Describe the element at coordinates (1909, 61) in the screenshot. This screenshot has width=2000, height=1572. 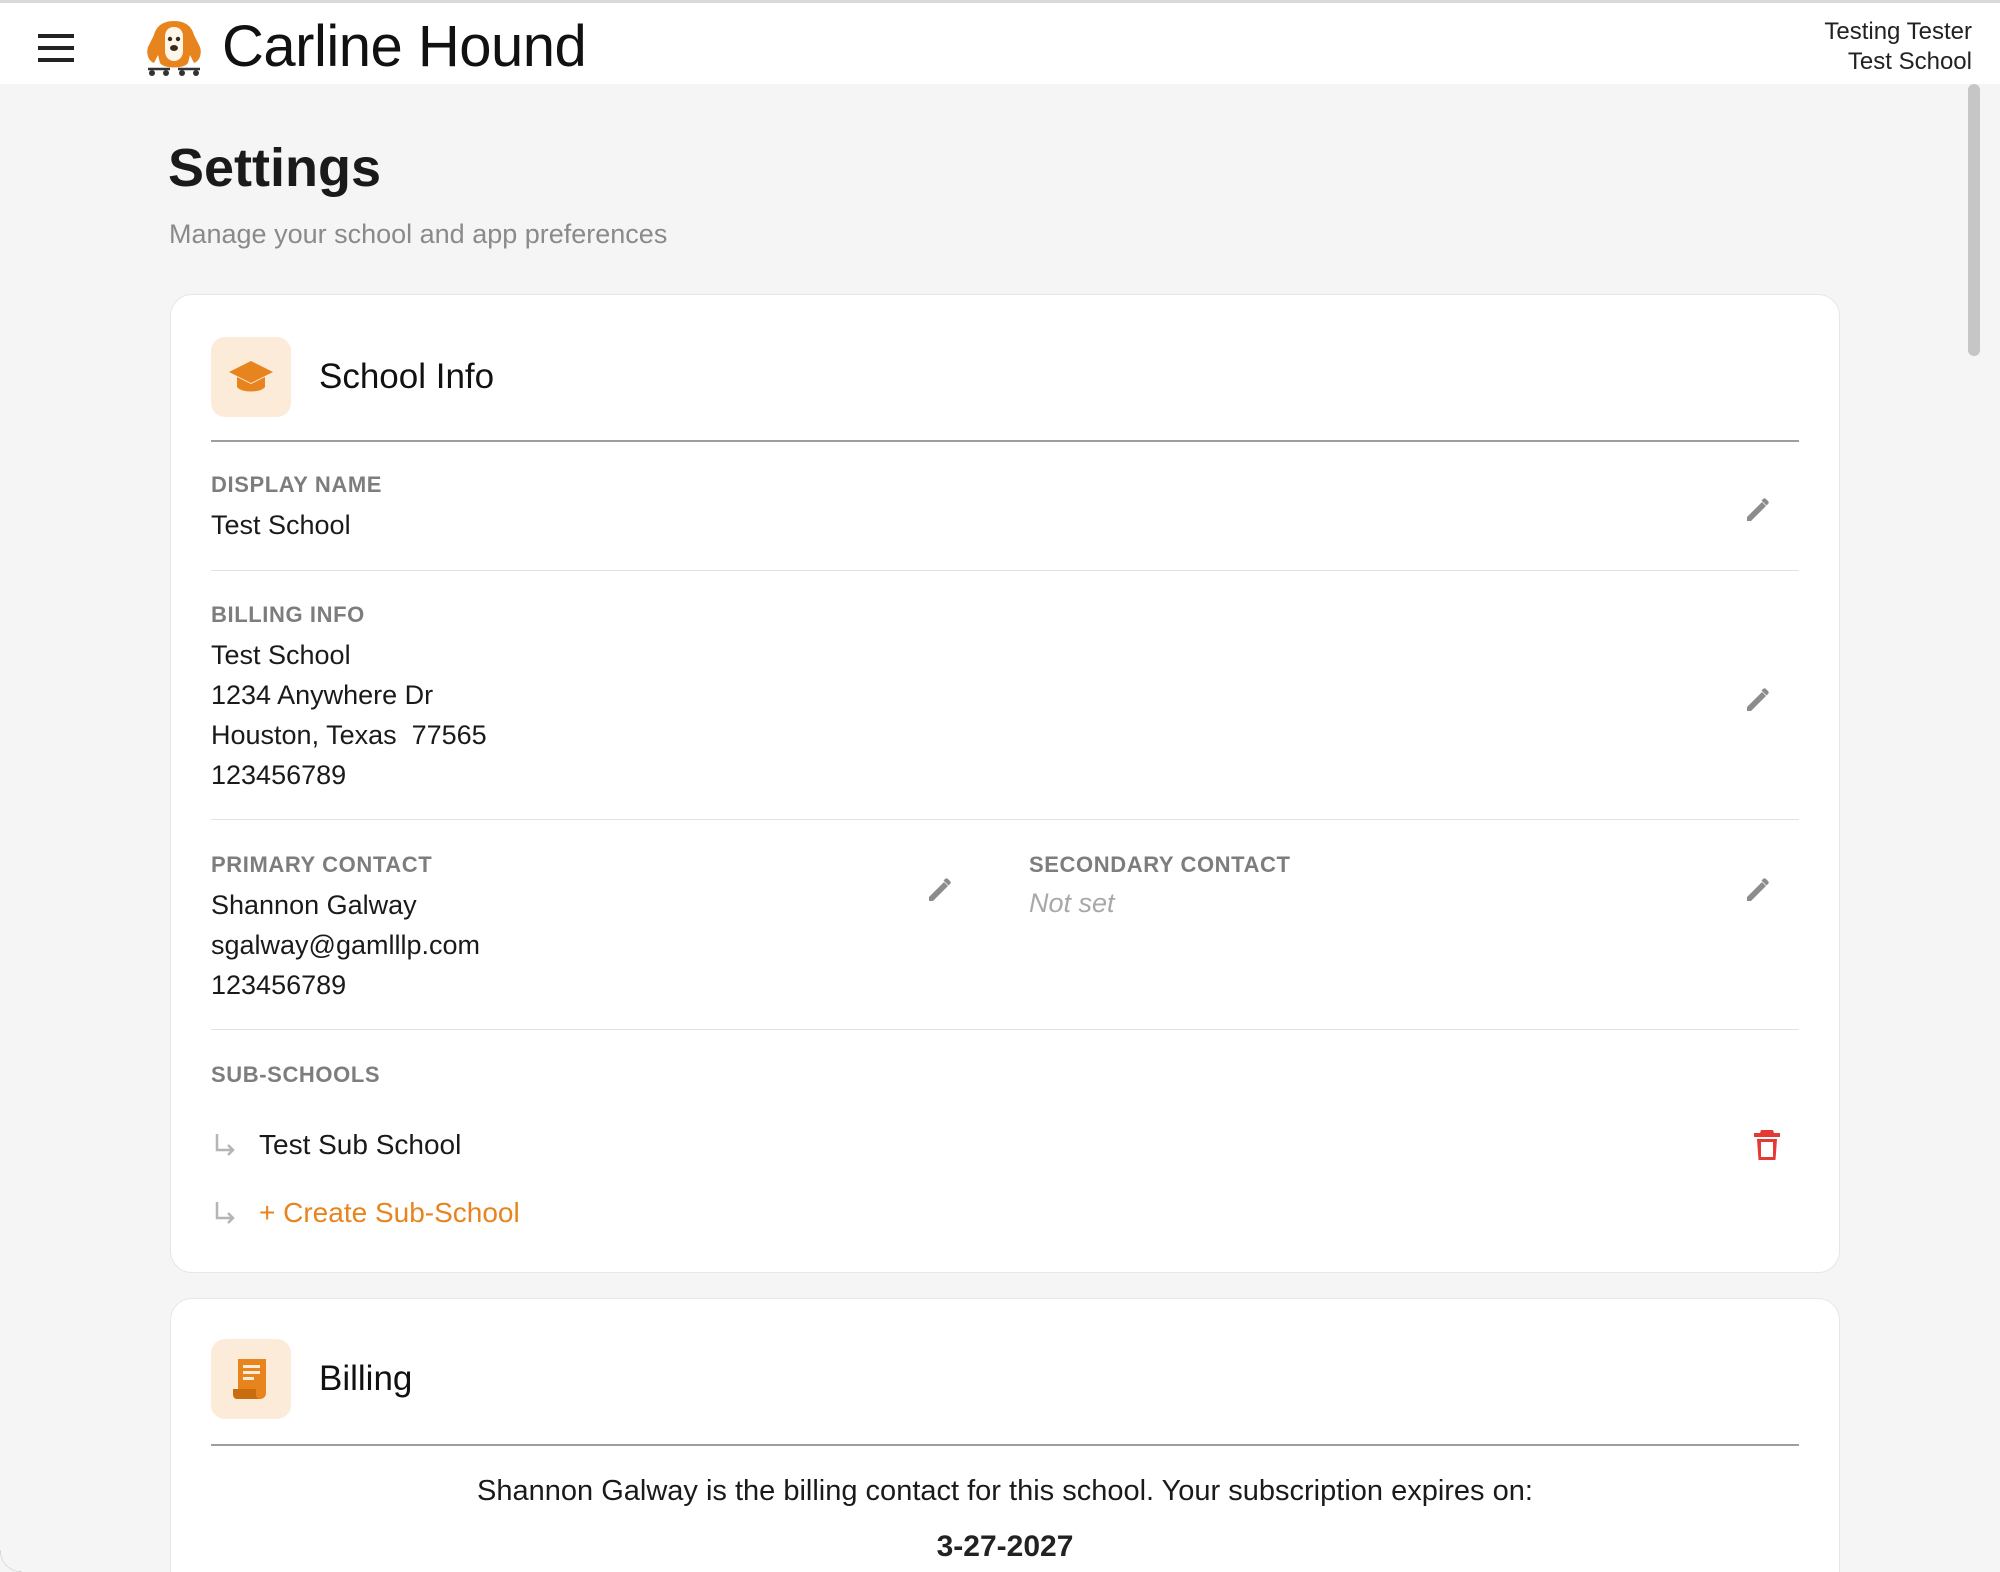
I see `user-school: Test School` at that location.